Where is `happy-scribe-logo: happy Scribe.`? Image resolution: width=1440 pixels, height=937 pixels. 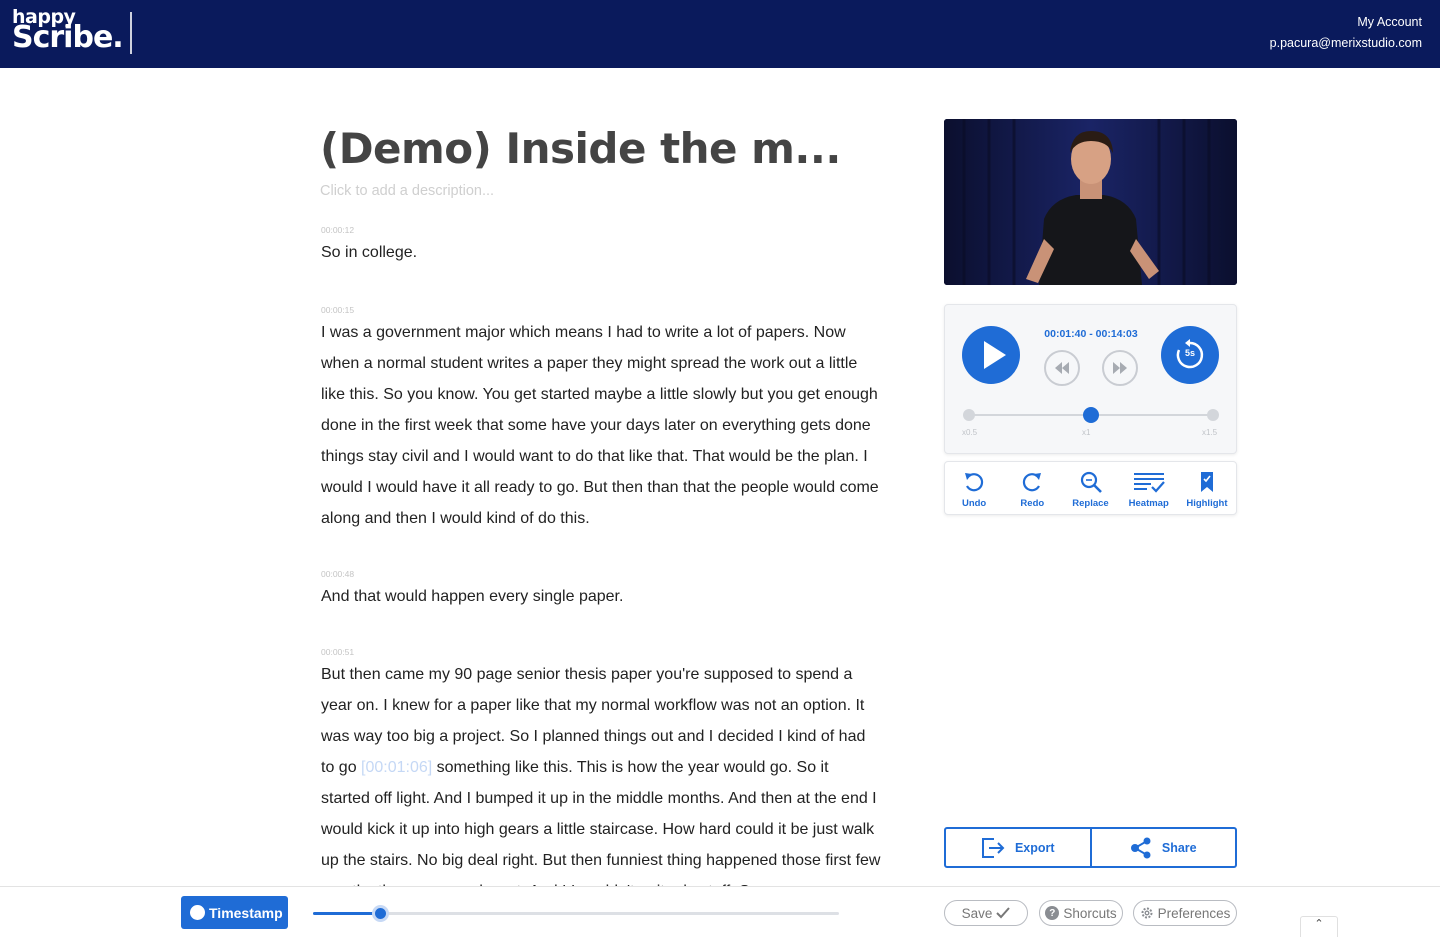 happy-scribe-logo: happy Scribe. is located at coordinates (68, 31).